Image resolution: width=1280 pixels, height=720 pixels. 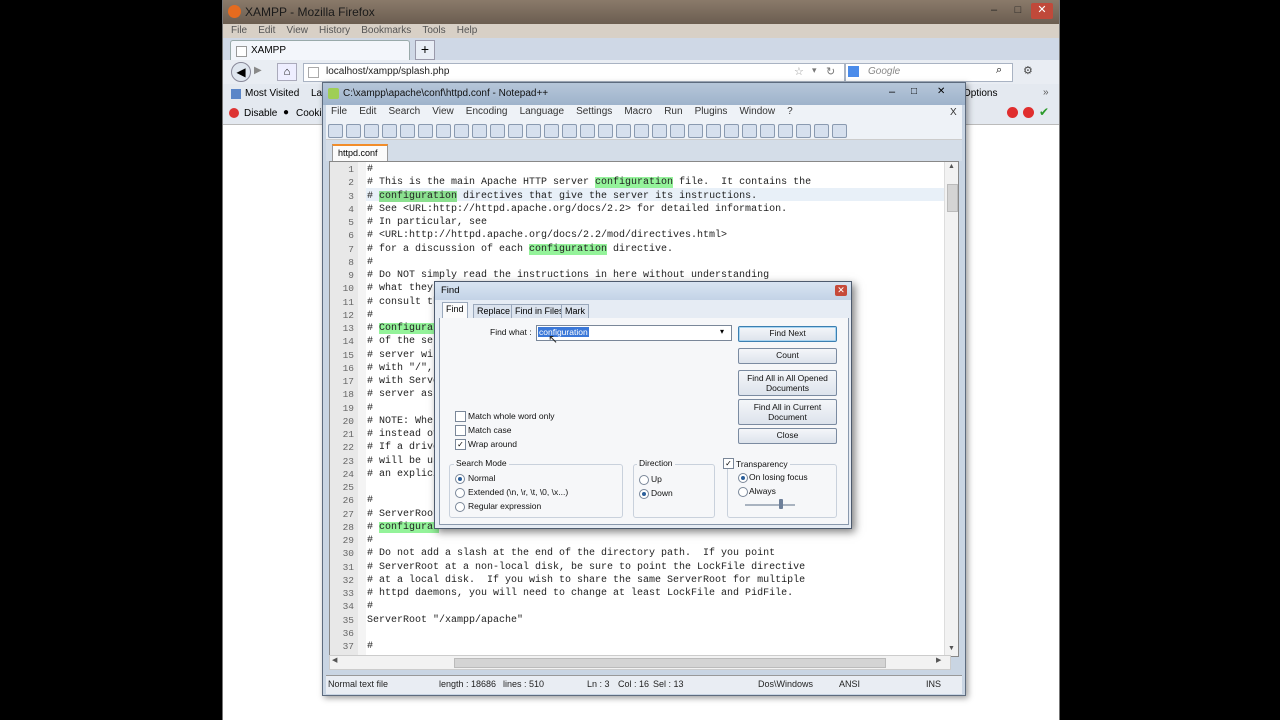 I want to click on transparency-slider-thumb, so click(x=781, y=504).